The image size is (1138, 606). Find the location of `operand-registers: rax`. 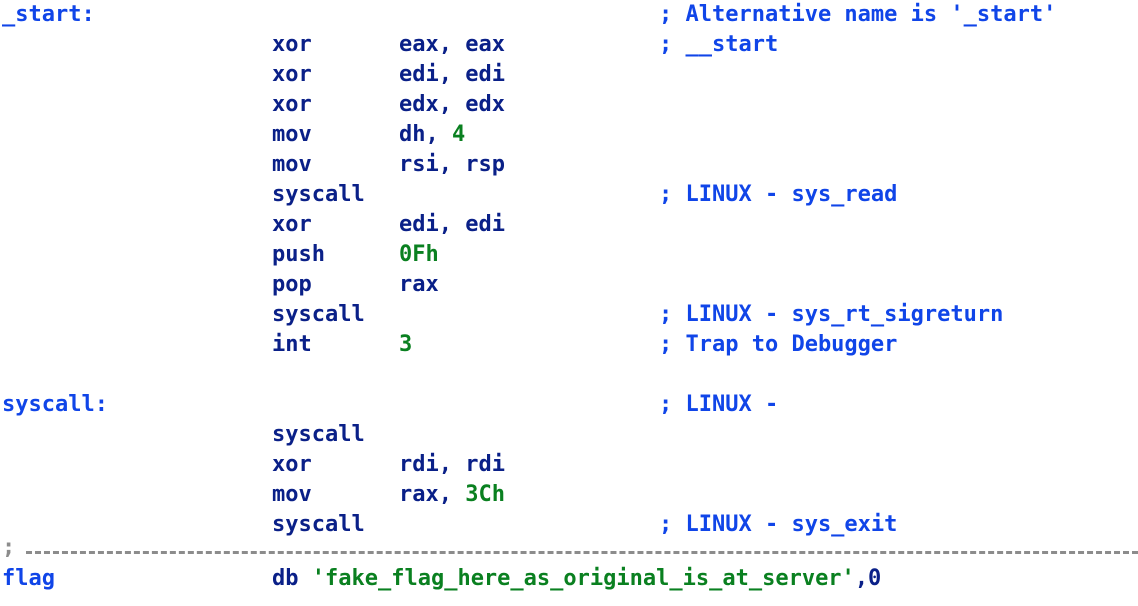

operand-registers: rax is located at coordinates (419, 284).